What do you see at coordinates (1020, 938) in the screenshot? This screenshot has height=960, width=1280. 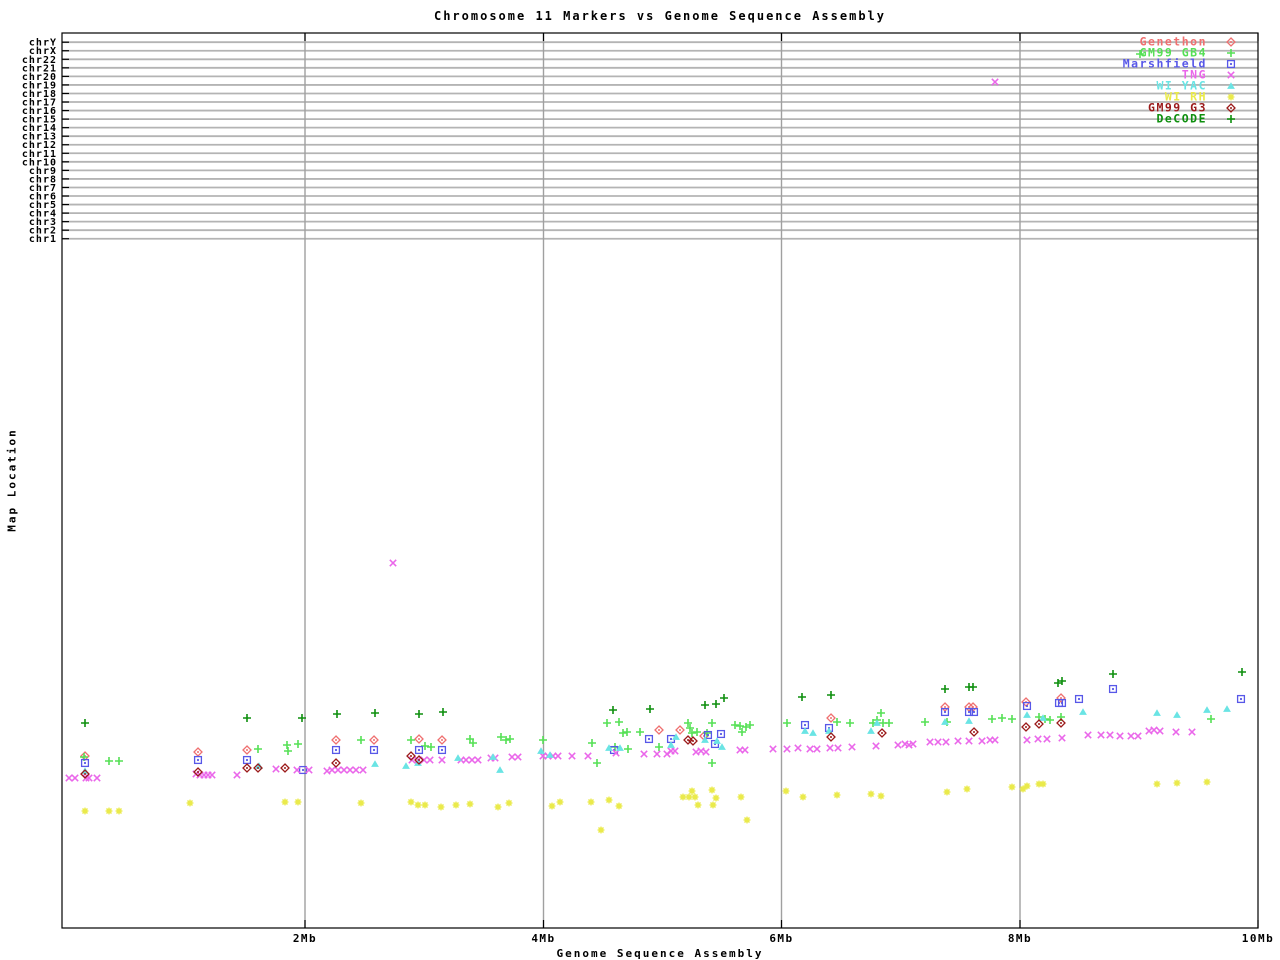 I see `x-tick-label: 8Mb` at bounding box center [1020, 938].